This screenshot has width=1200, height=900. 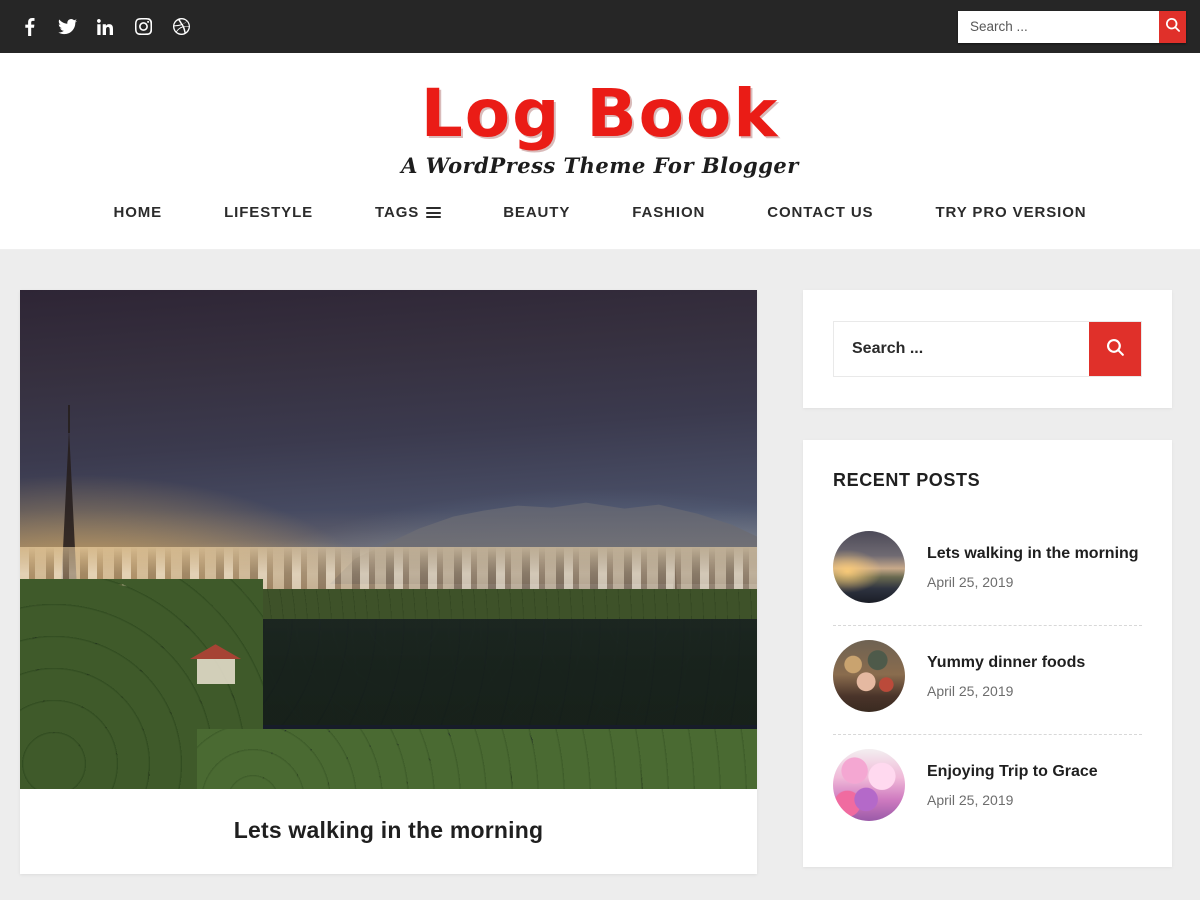 I want to click on top-bar, so click(x=600, y=26).